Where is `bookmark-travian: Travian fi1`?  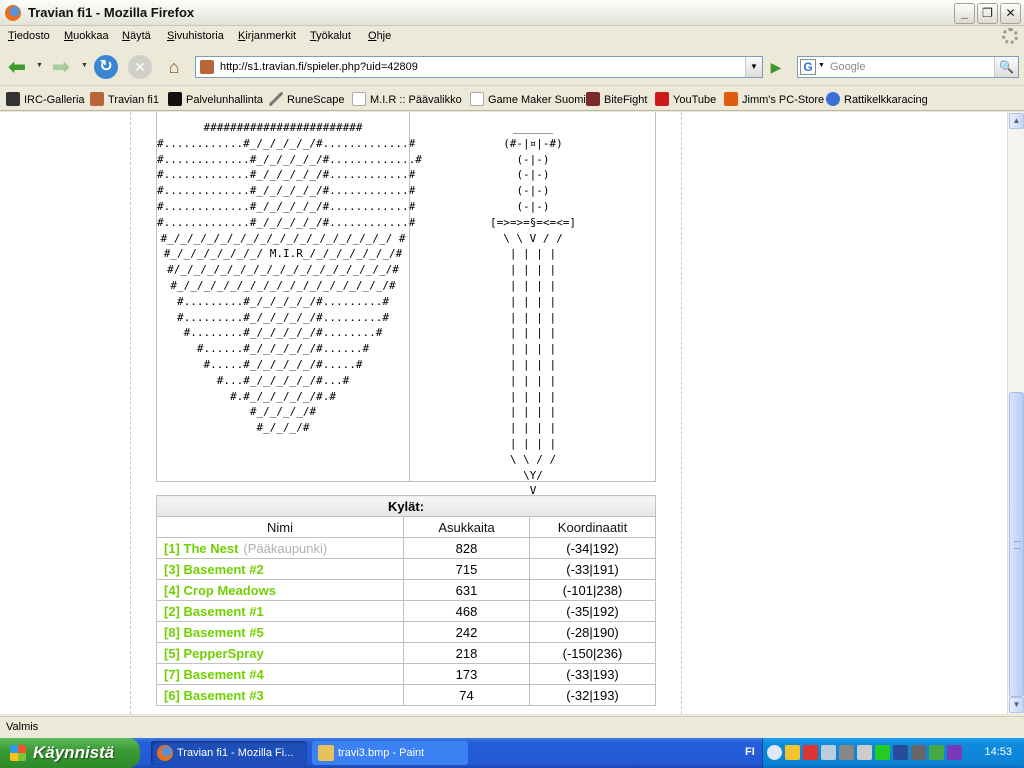
bookmark-travian: Travian fi1 is located at coordinates (124, 99).